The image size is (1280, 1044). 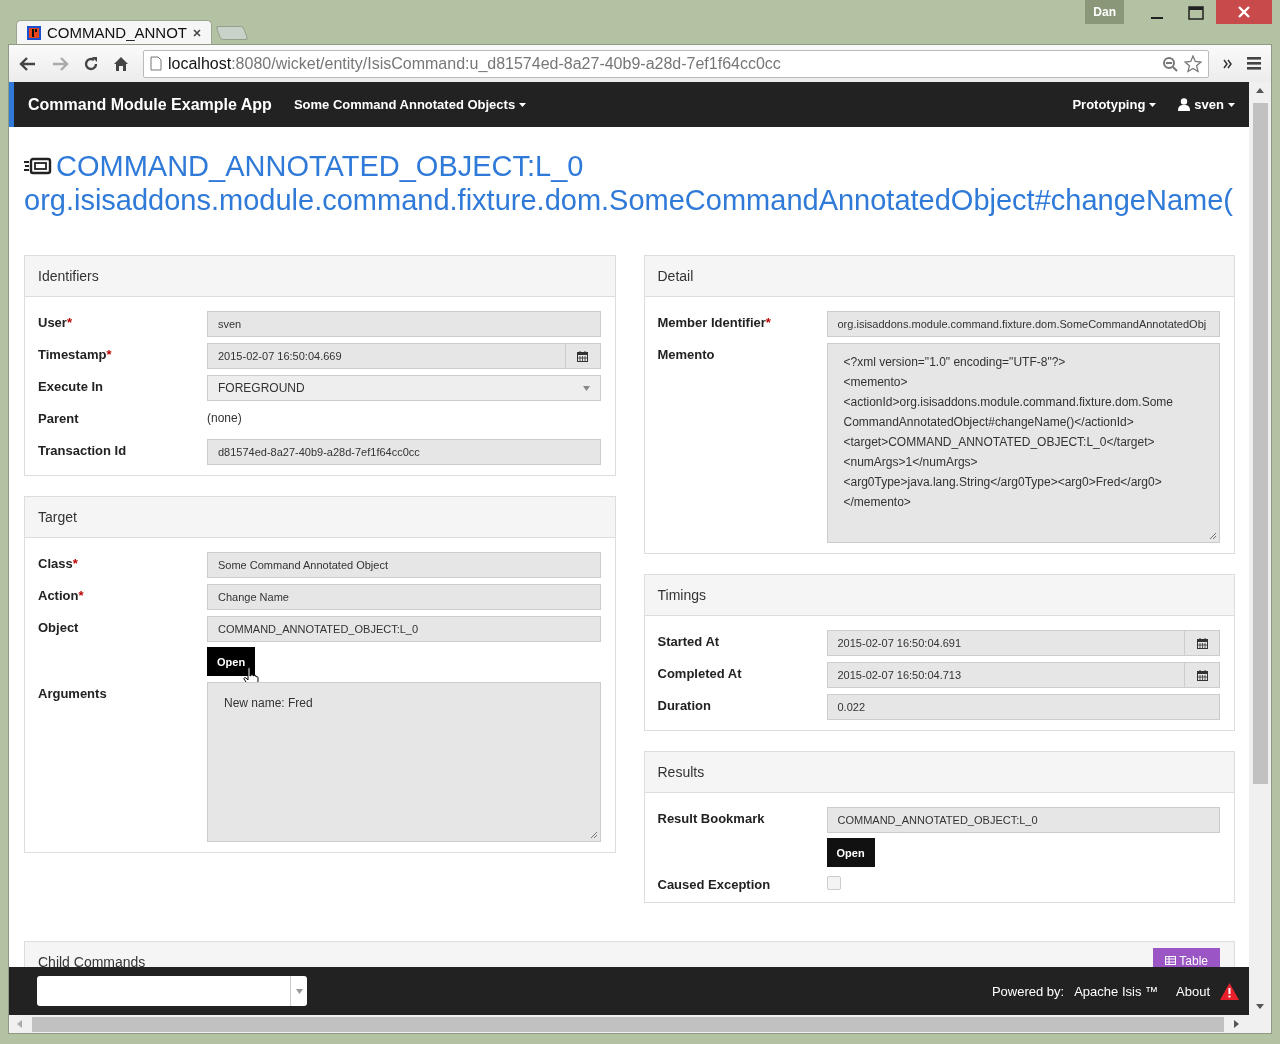 What do you see at coordinates (34, 32) in the screenshot?
I see `app-logo-icon` at bounding box center [34, 32].